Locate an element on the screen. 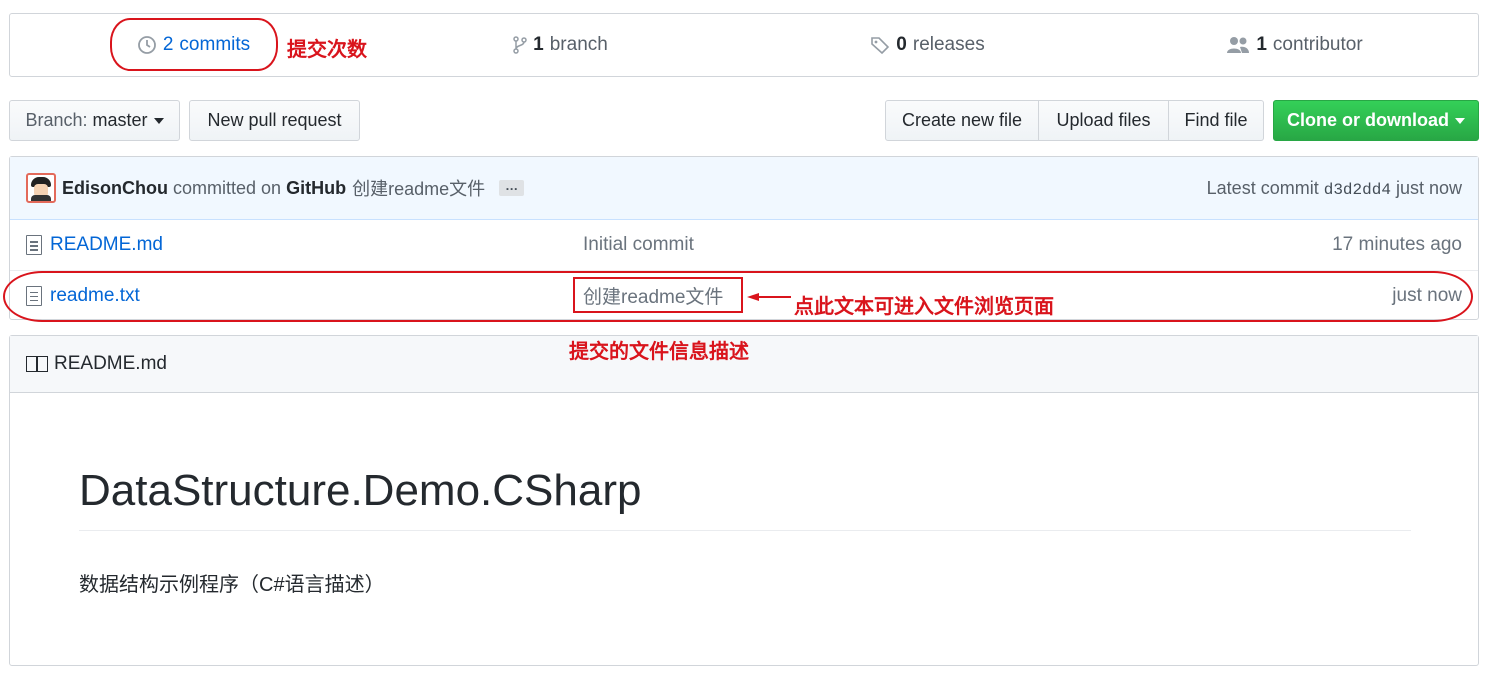 The height and width of the screenshot is (673, 1488). clone-or-download-button: Clone or download is located at coordinates (1376, 120).